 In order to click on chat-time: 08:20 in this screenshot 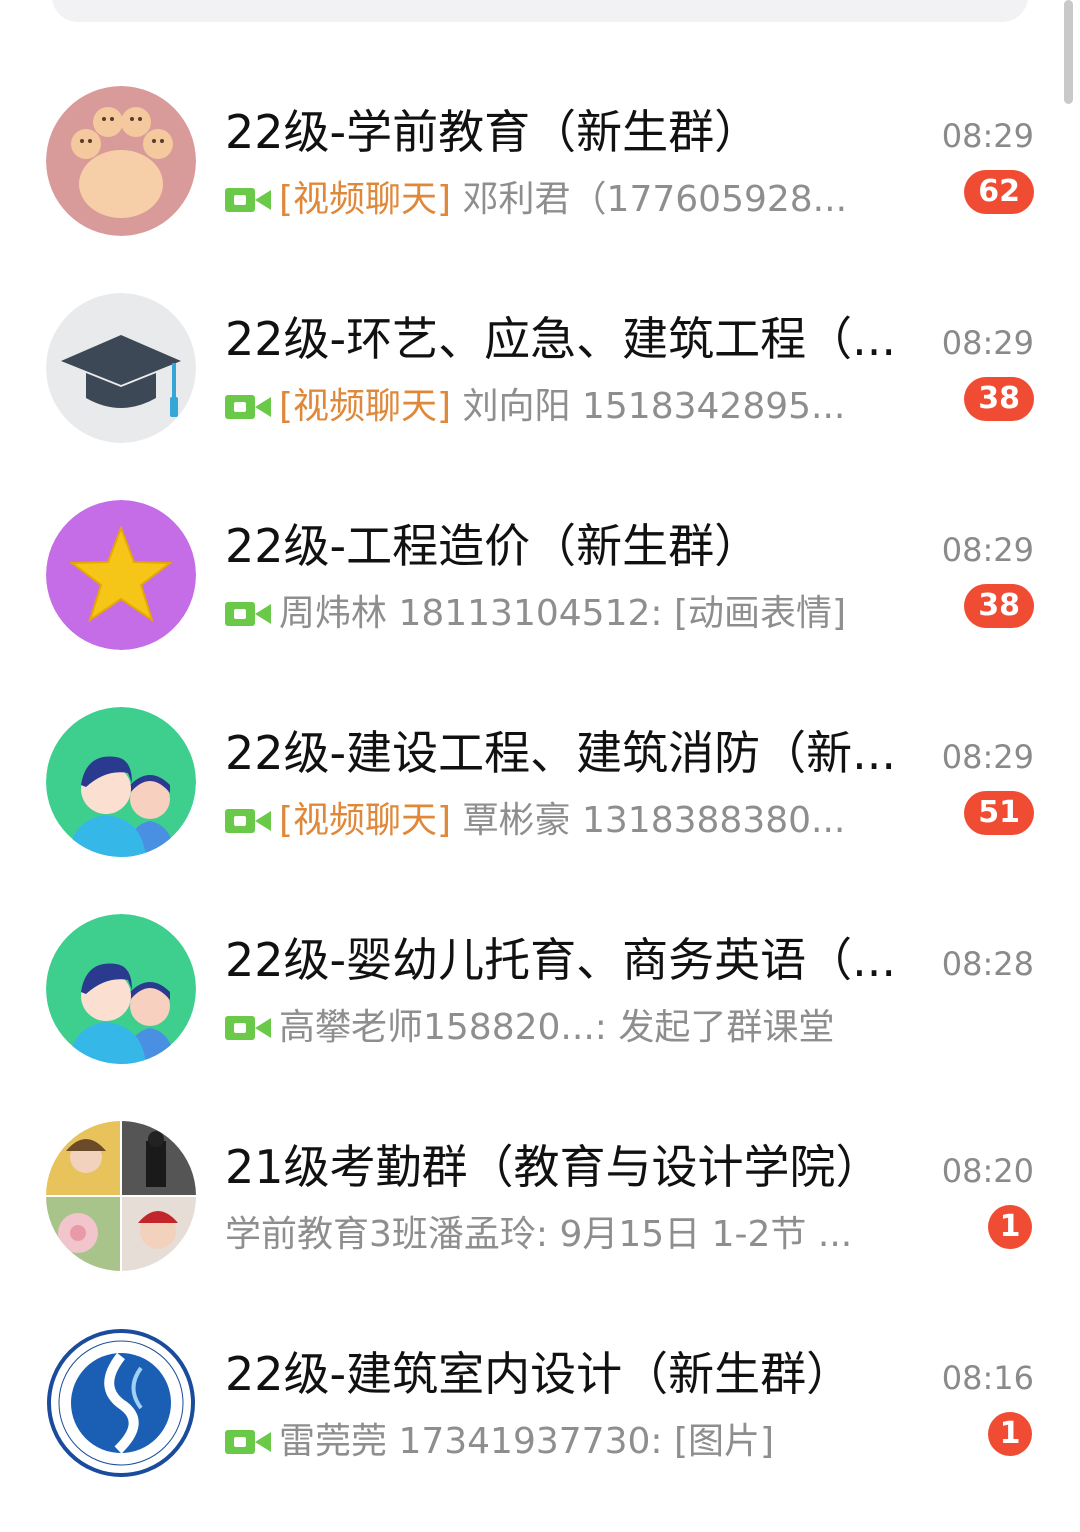, I will do `click(987, 1171)`.